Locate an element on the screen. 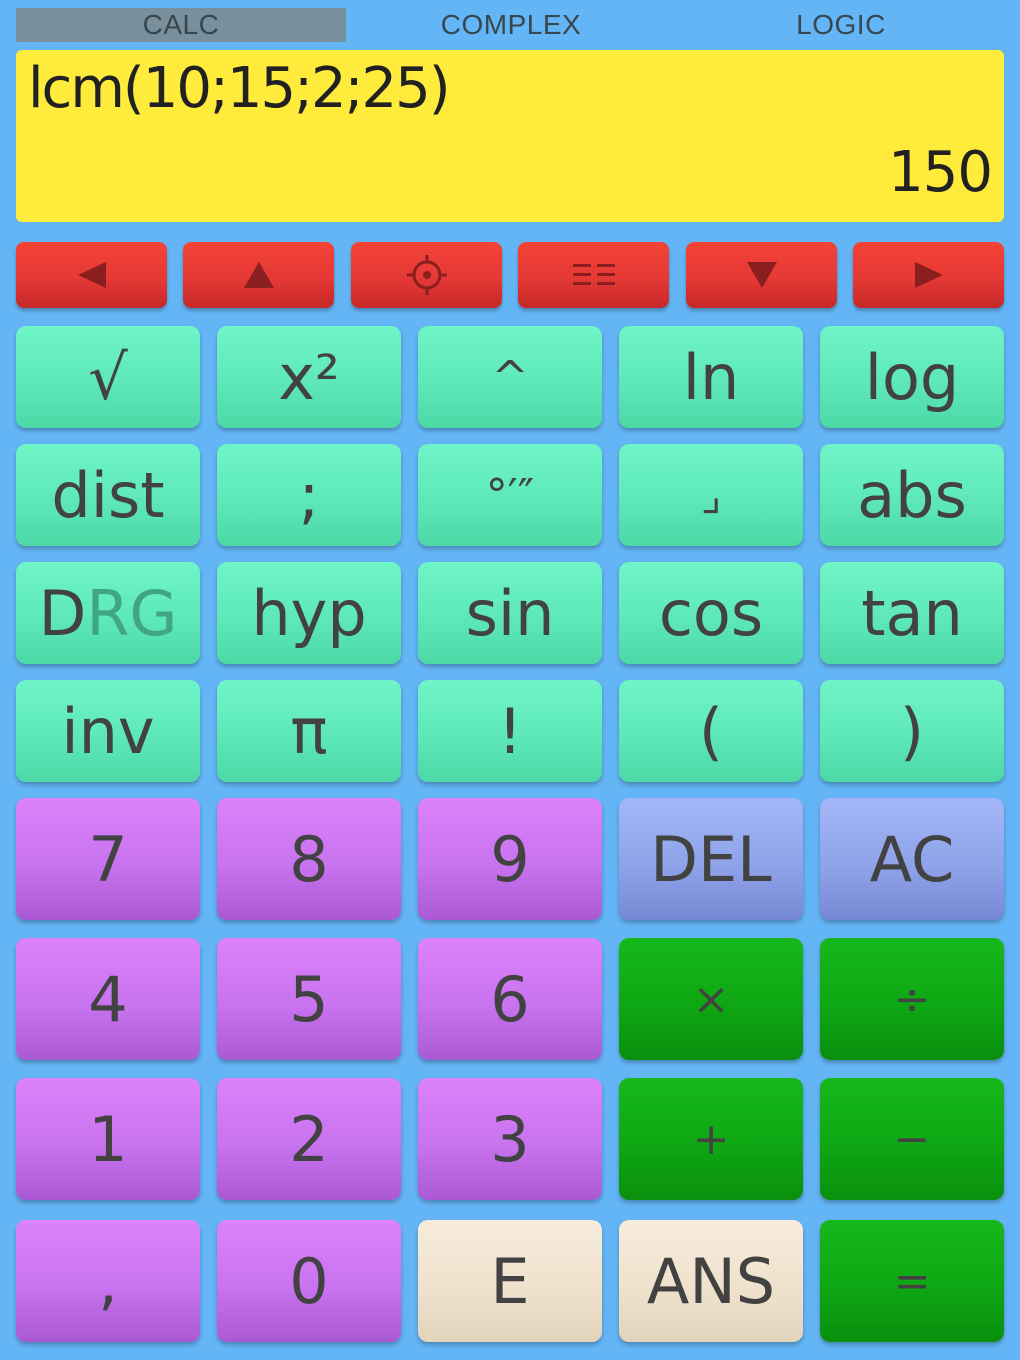 The width and height of the screenshot is (1020, 1360). settings-button is located at coordinates (426, 275).